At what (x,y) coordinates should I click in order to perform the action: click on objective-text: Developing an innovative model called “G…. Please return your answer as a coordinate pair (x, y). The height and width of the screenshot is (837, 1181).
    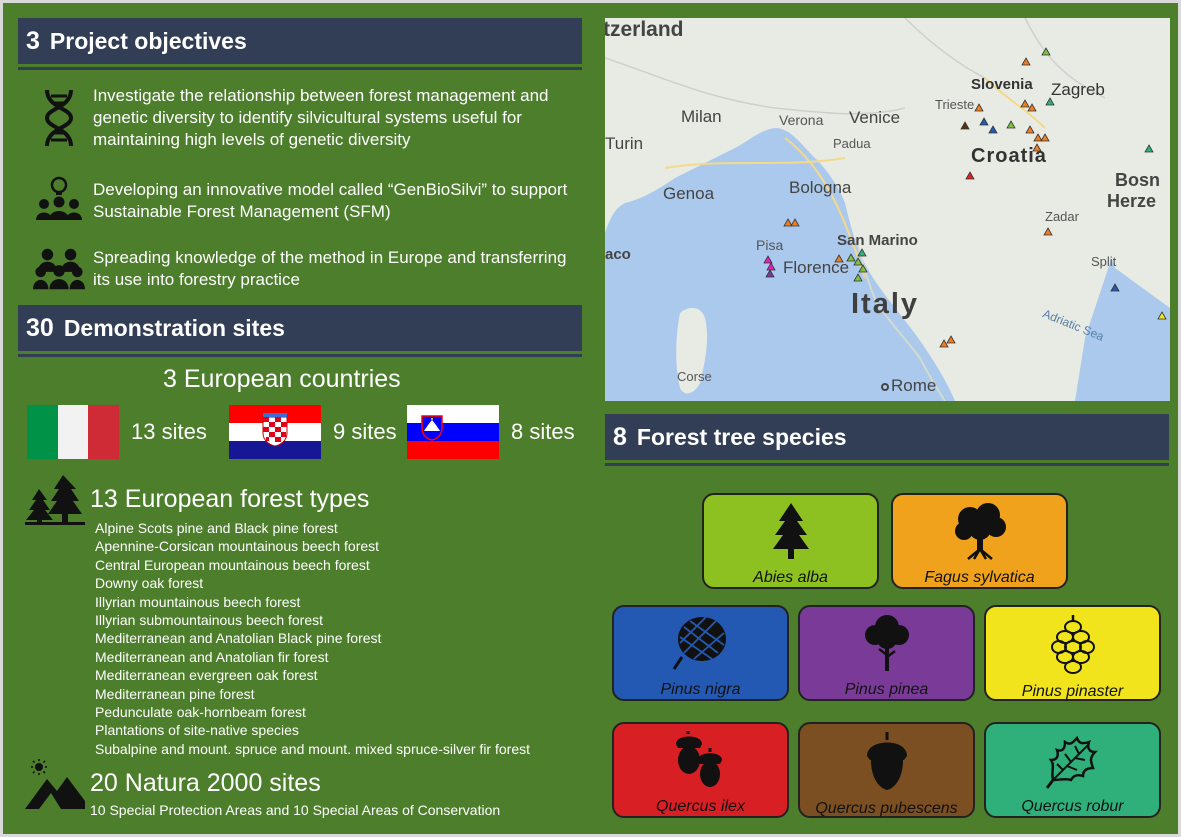
    Looking at the image, I should click on (330, 200).